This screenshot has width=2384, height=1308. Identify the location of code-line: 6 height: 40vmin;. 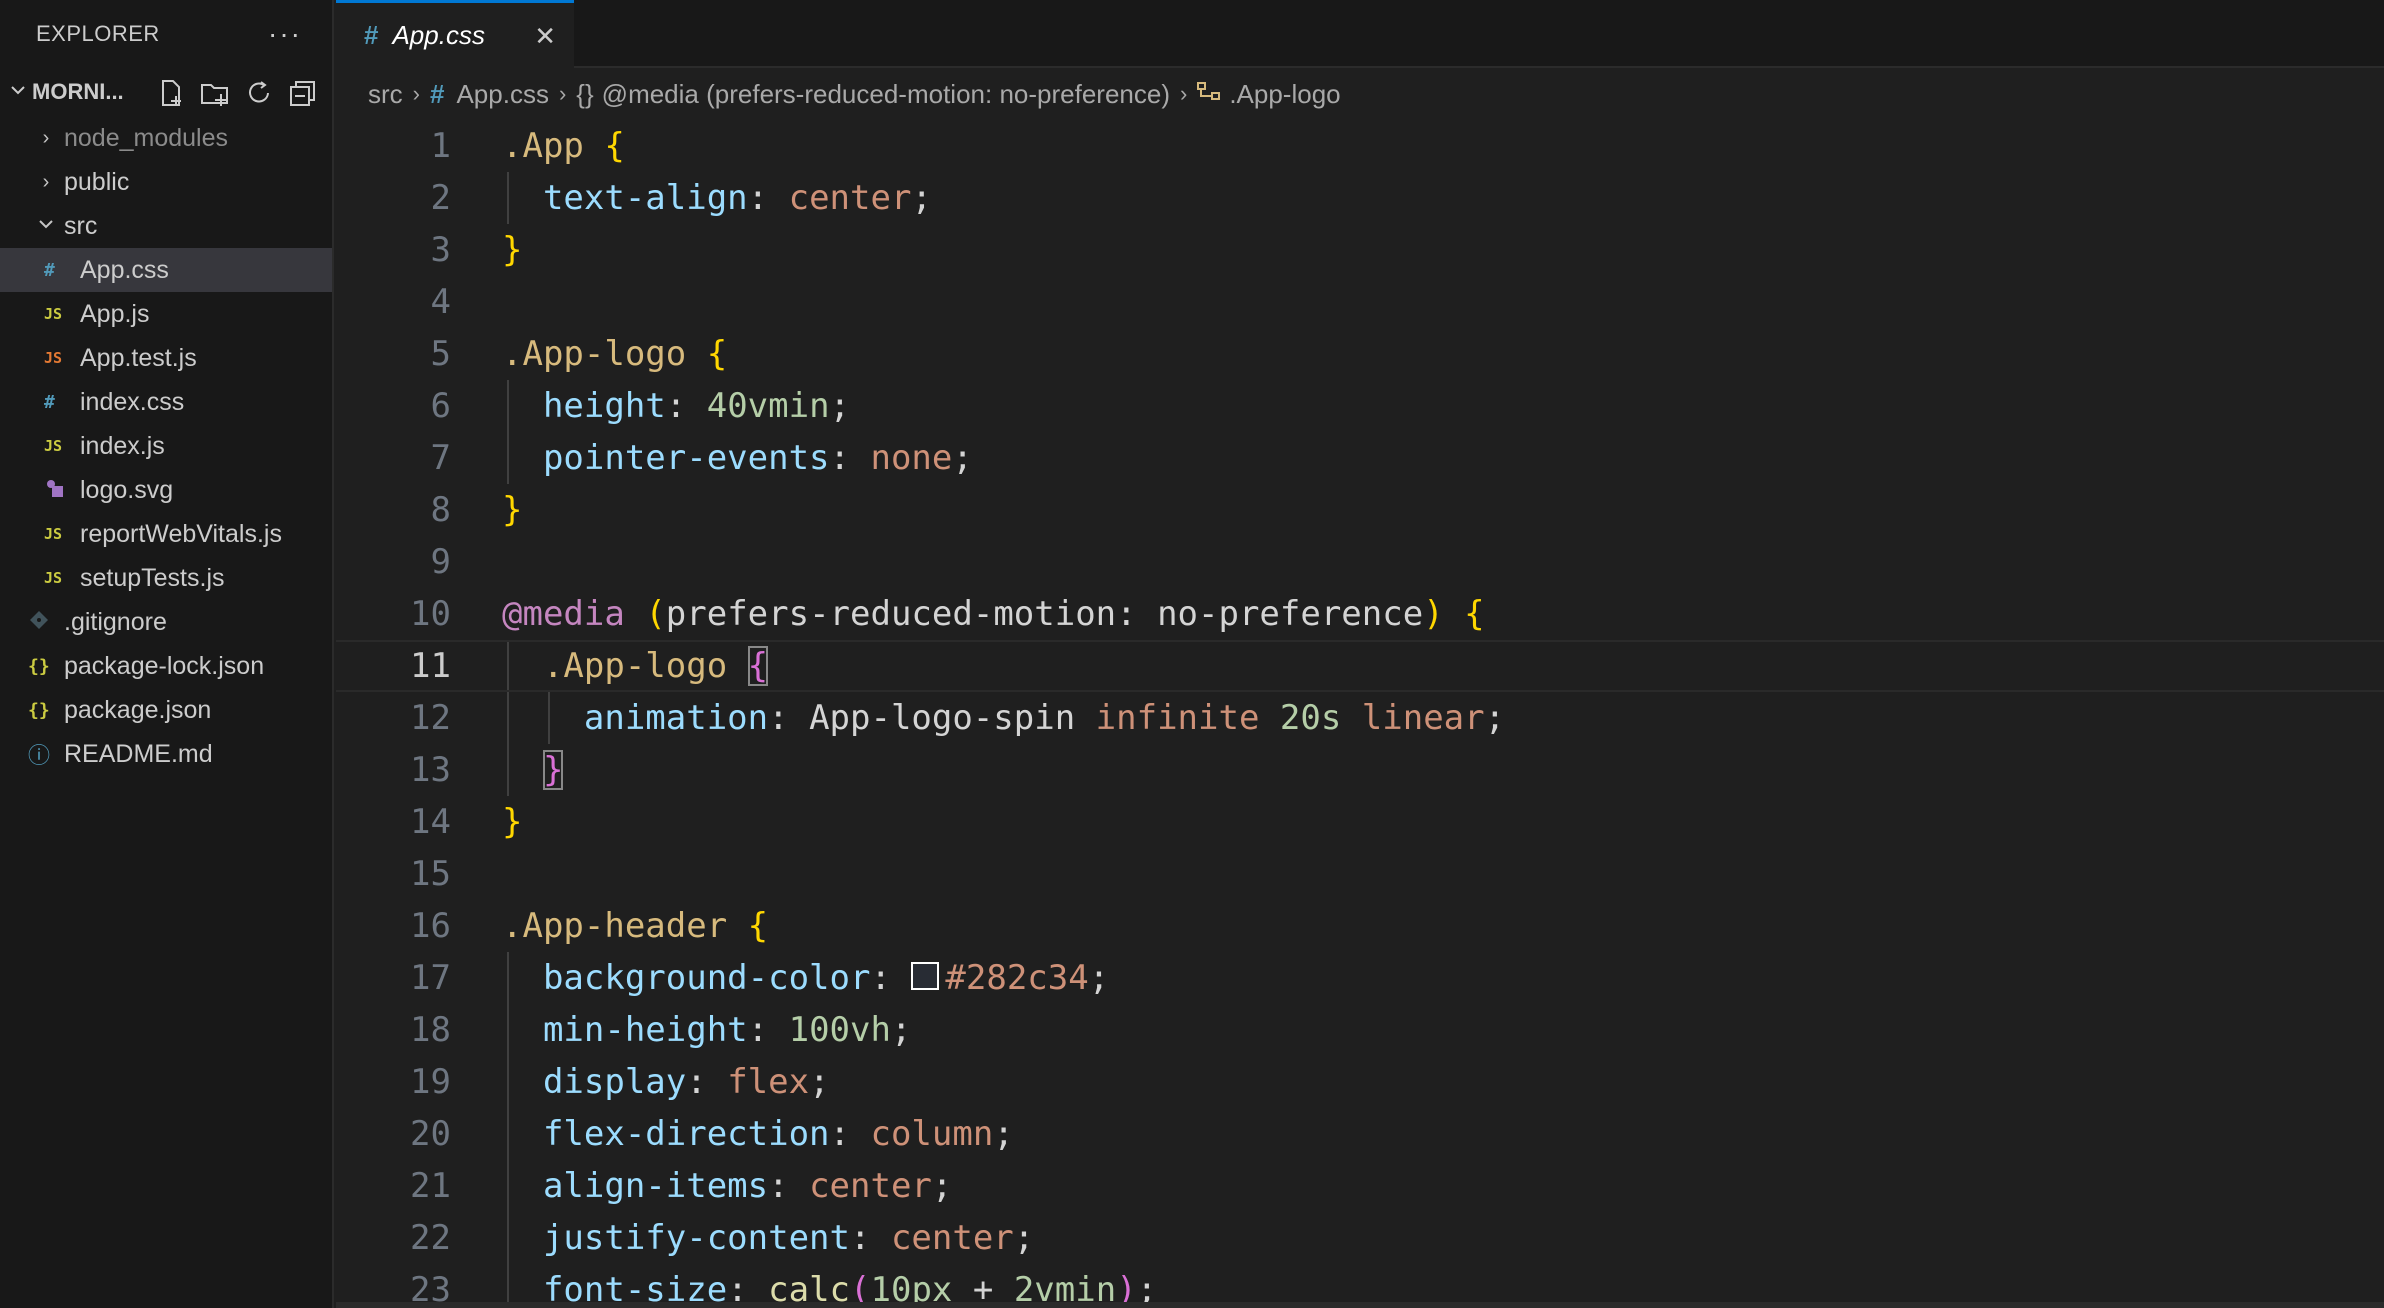
(1360, 406).